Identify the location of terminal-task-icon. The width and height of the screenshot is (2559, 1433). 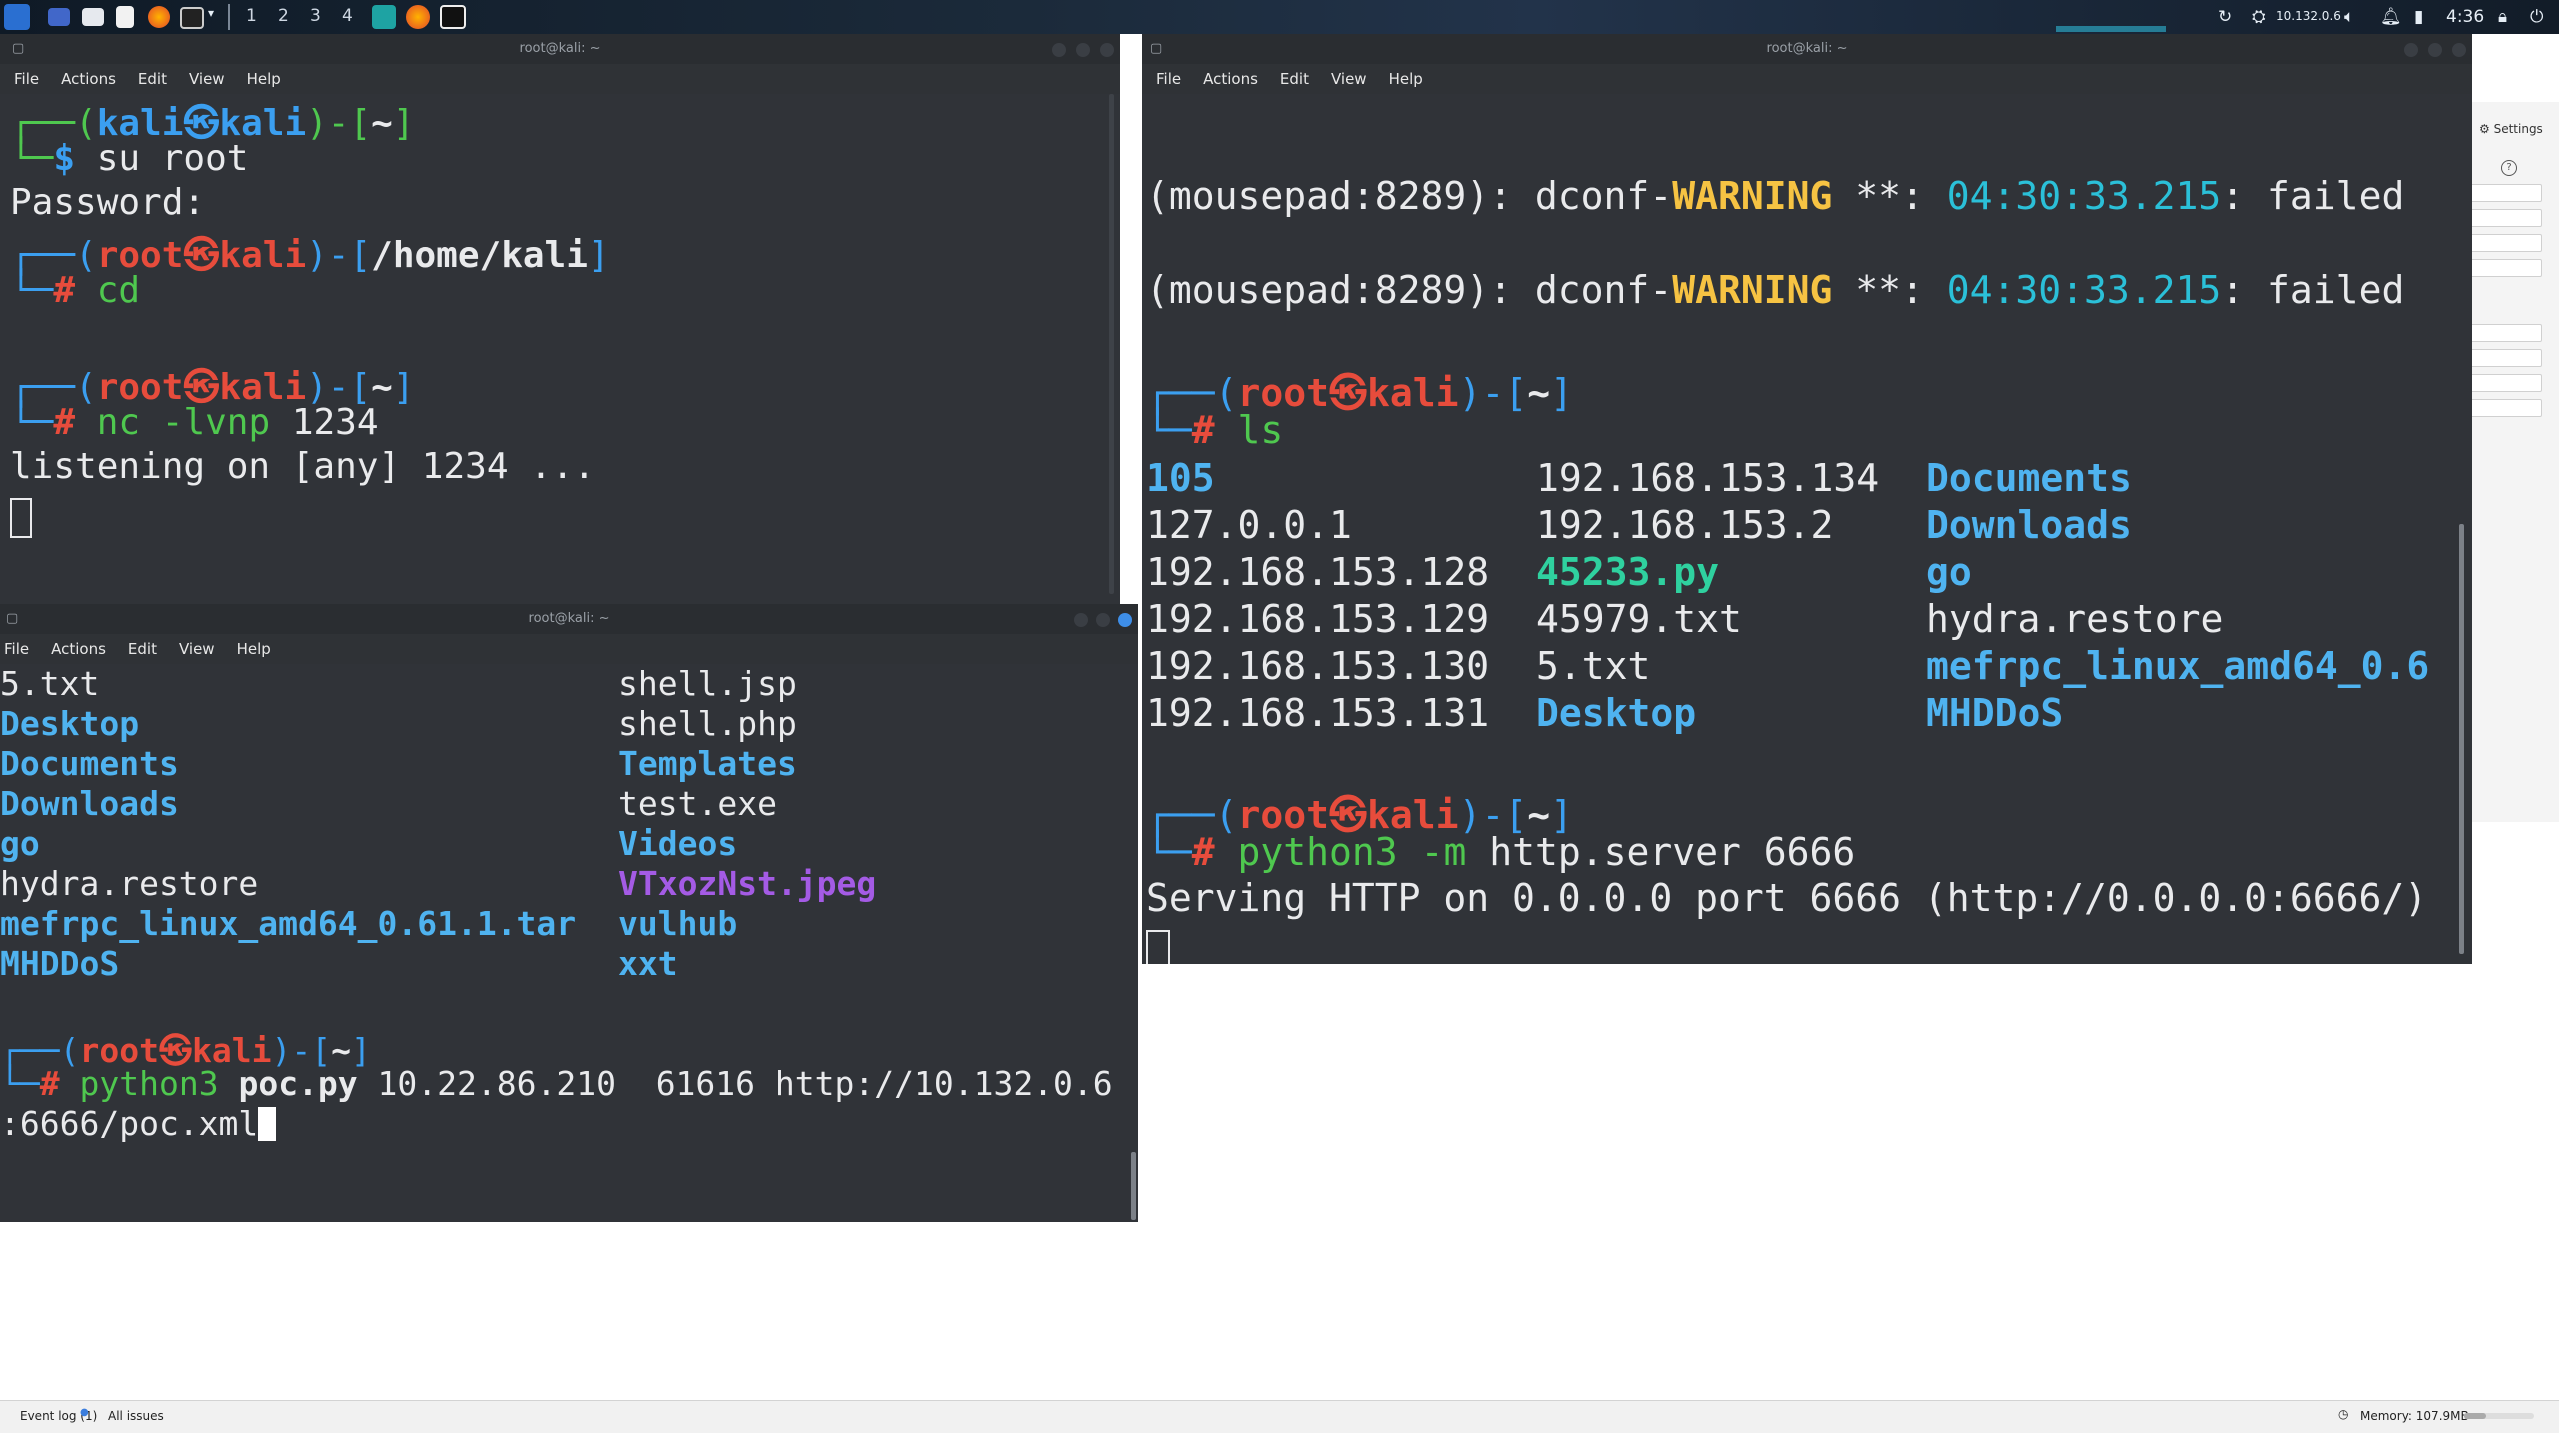
(453, 17).